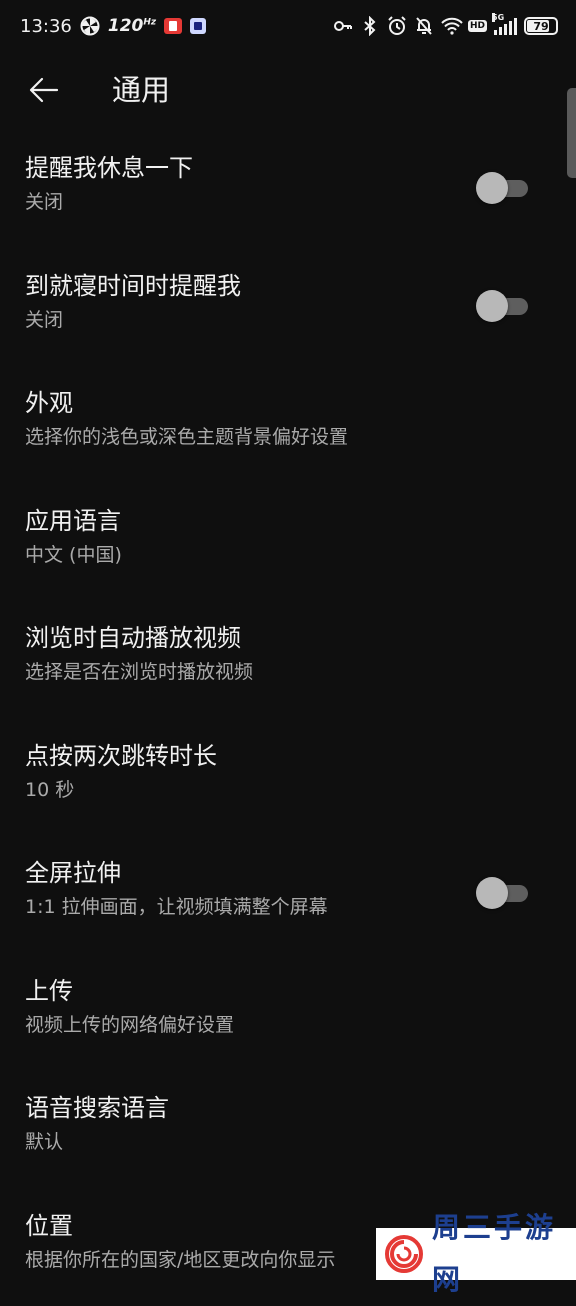 The width and height of the screenshot is (576, 1306). Describe the element at coordinates (494, 1253) in the screenshot. I see `watermark-text: 周三手游网` at that location.